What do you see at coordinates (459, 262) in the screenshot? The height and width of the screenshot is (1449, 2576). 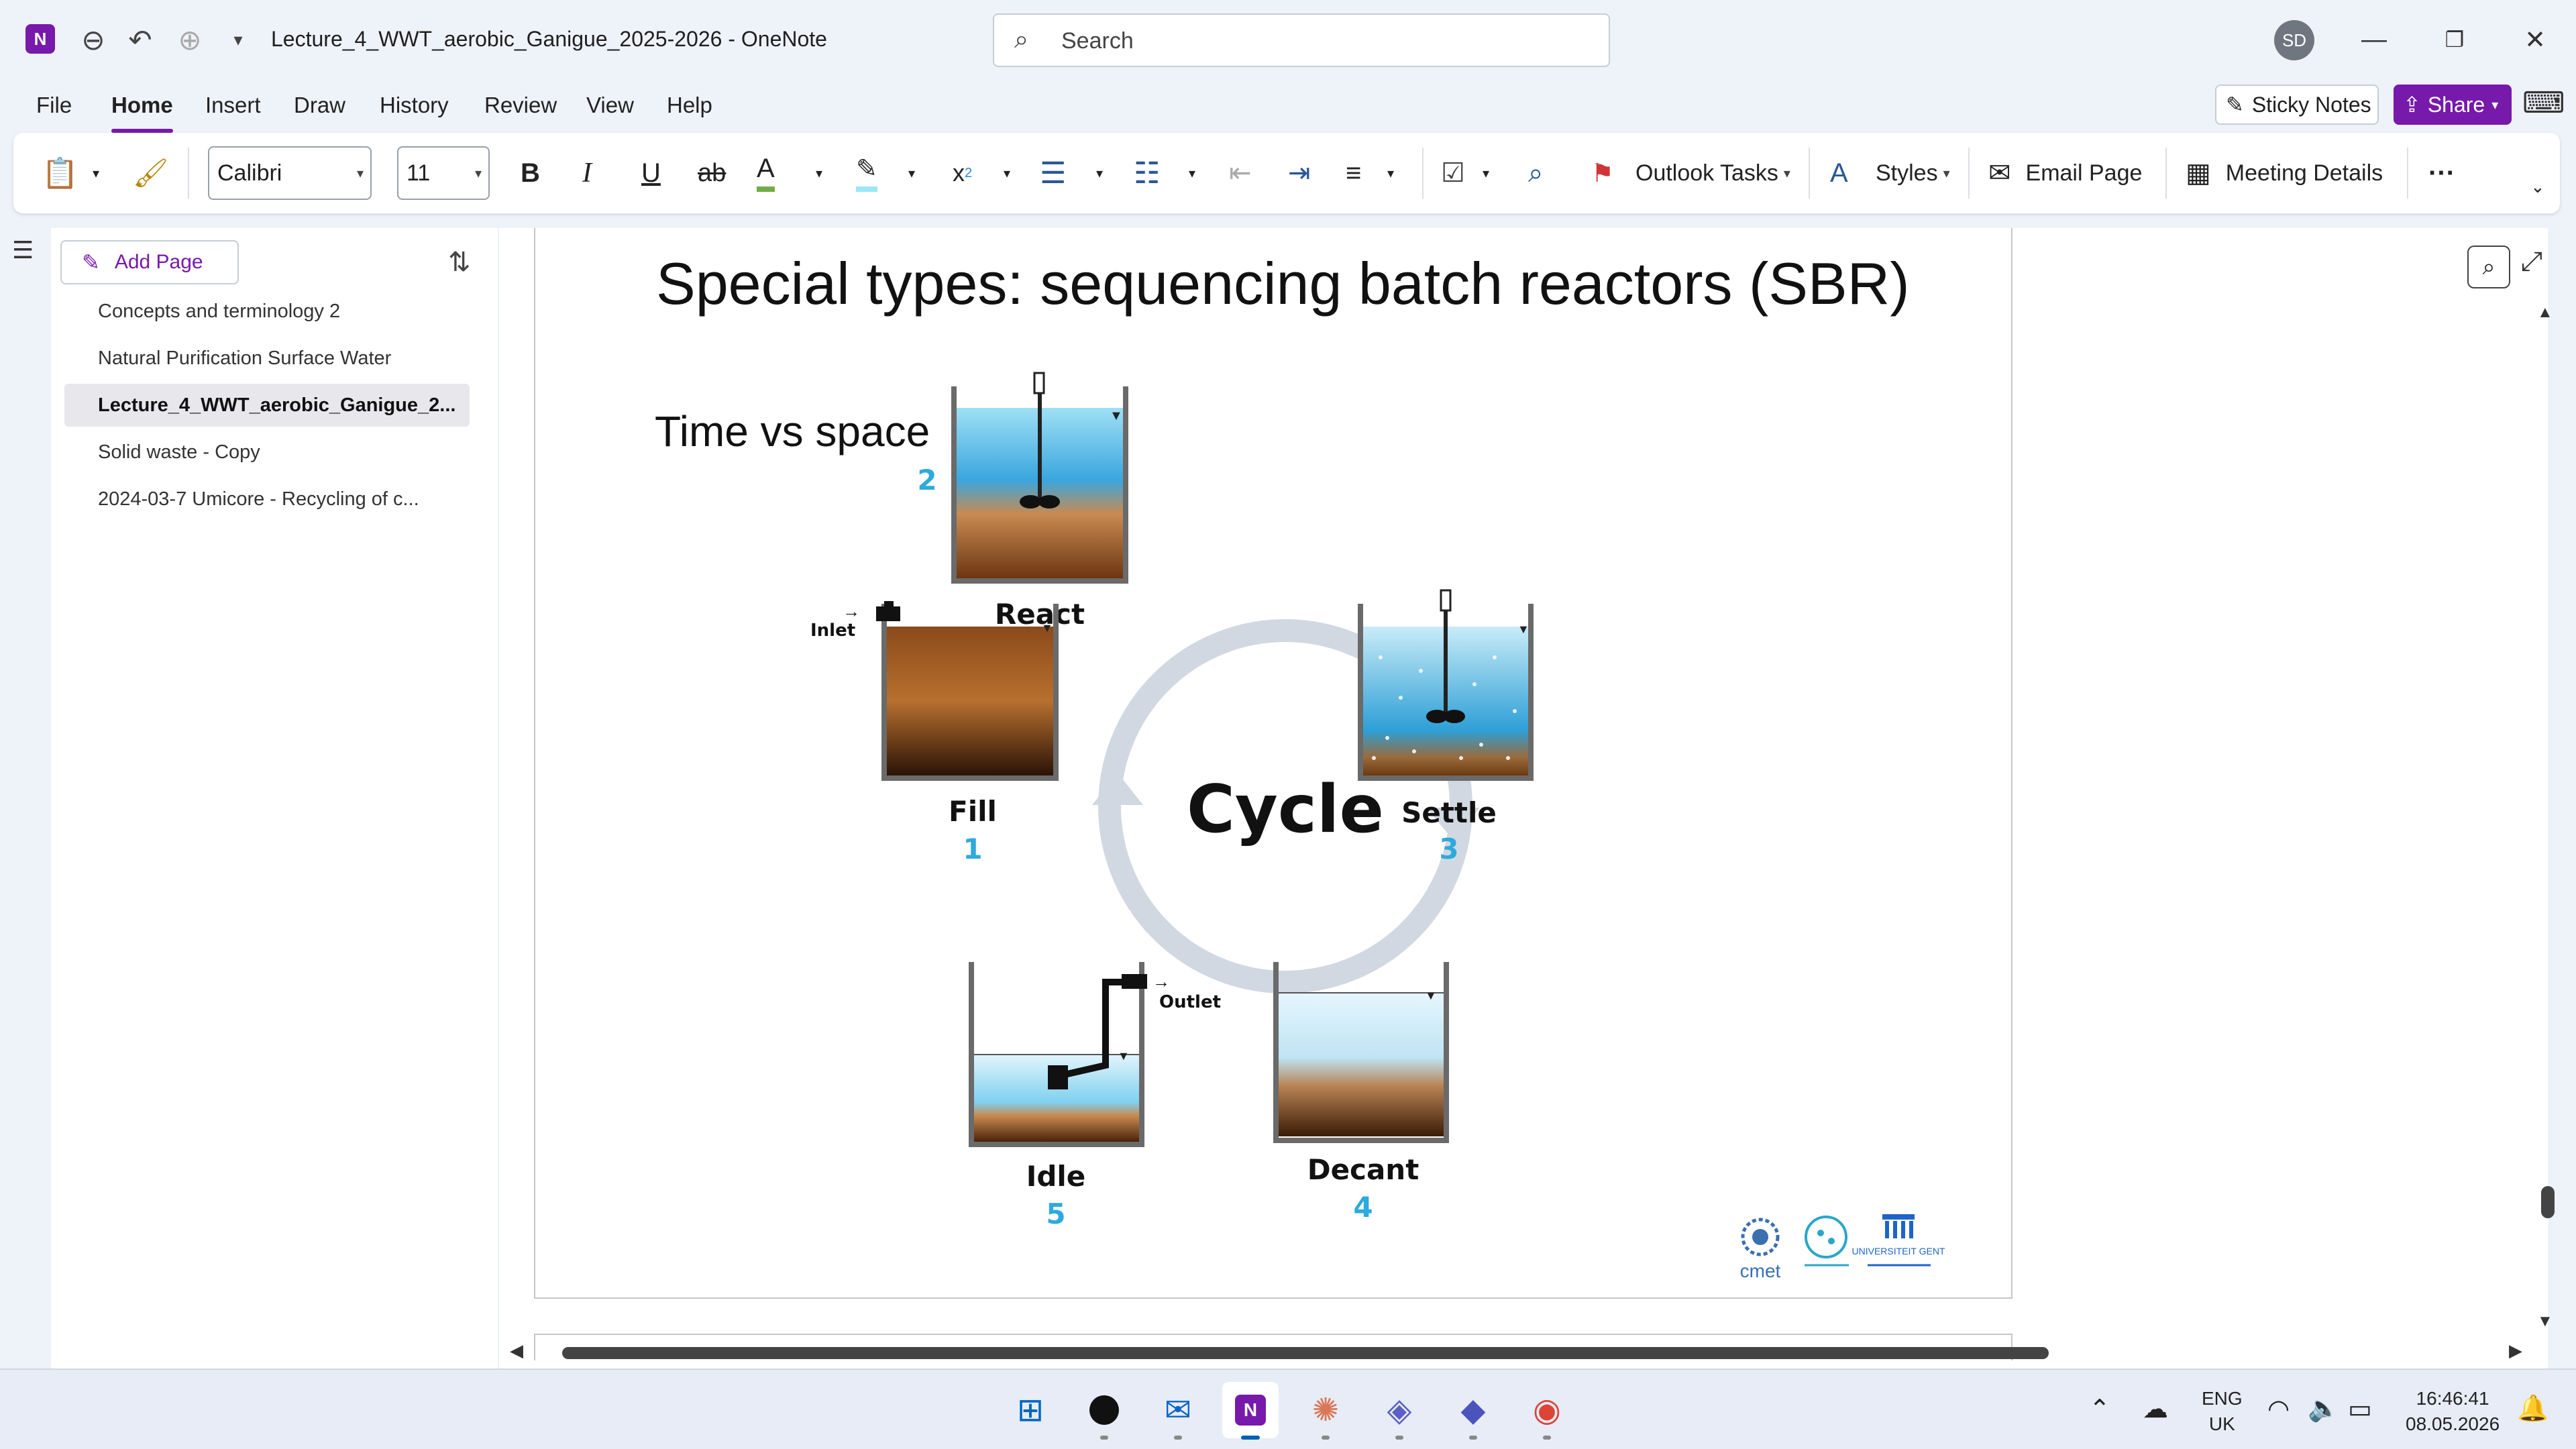 I see `sort-pages-icon: ⇅` at bounding box center [459, 262].